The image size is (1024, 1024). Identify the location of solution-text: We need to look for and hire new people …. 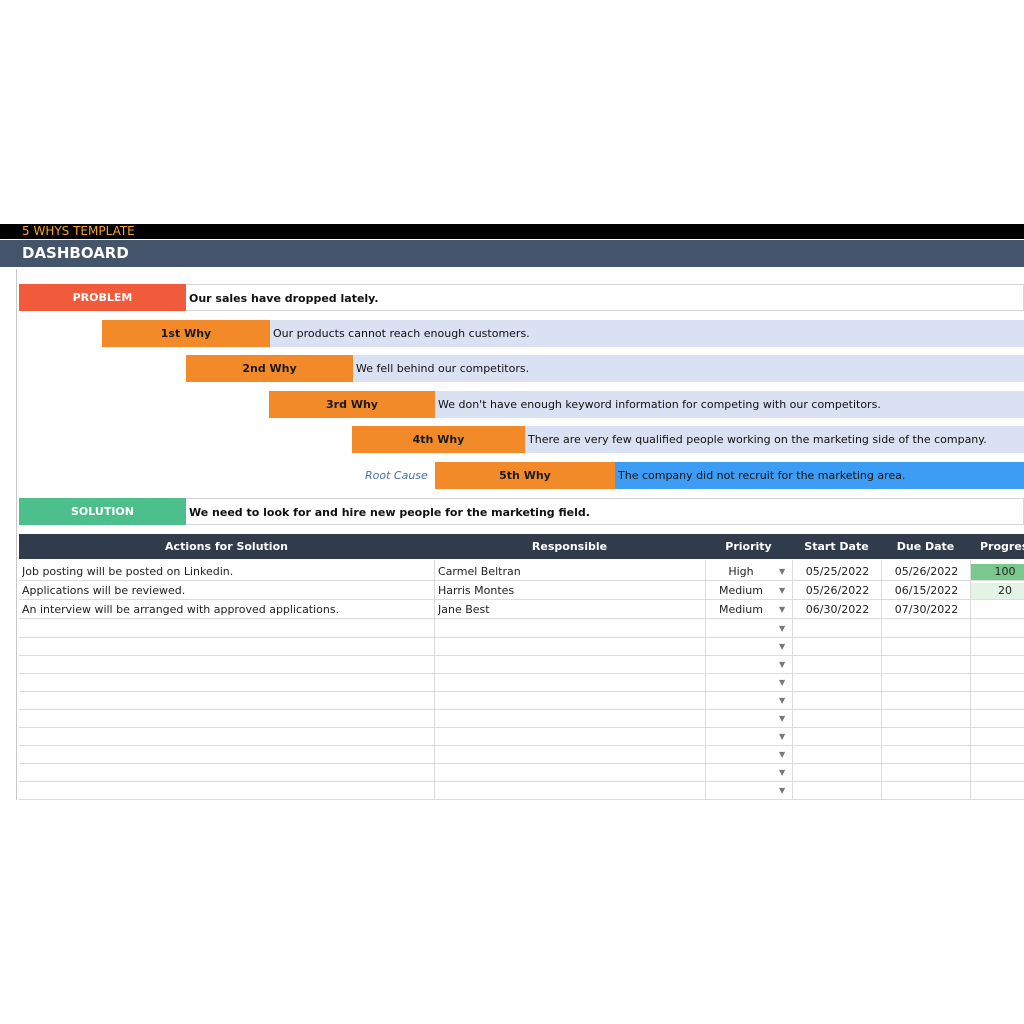
(605, 511).